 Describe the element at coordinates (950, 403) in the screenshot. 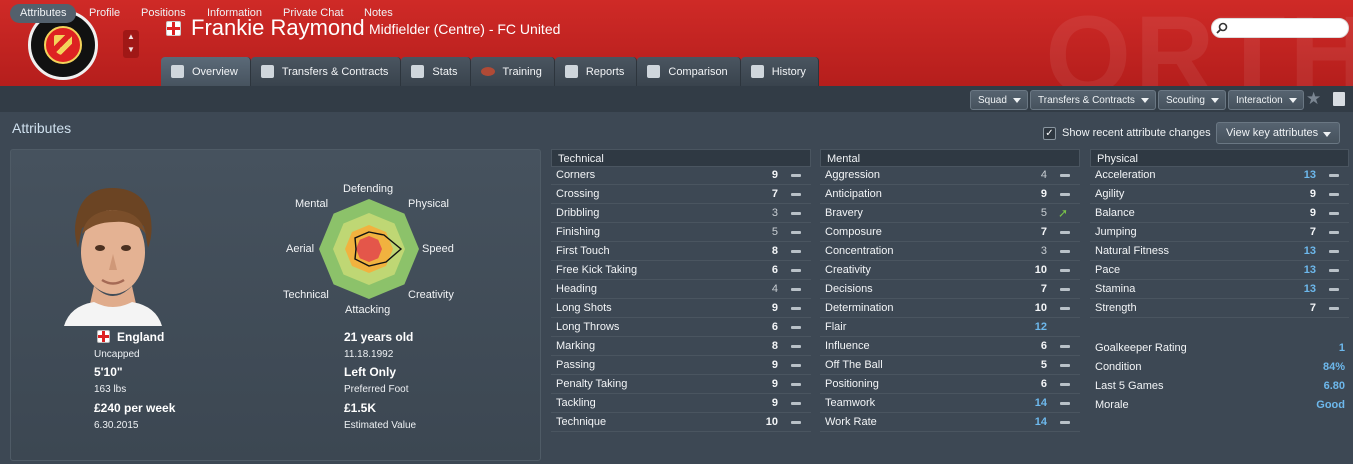

I see `attribute-row: Teamwork 14` at that location.